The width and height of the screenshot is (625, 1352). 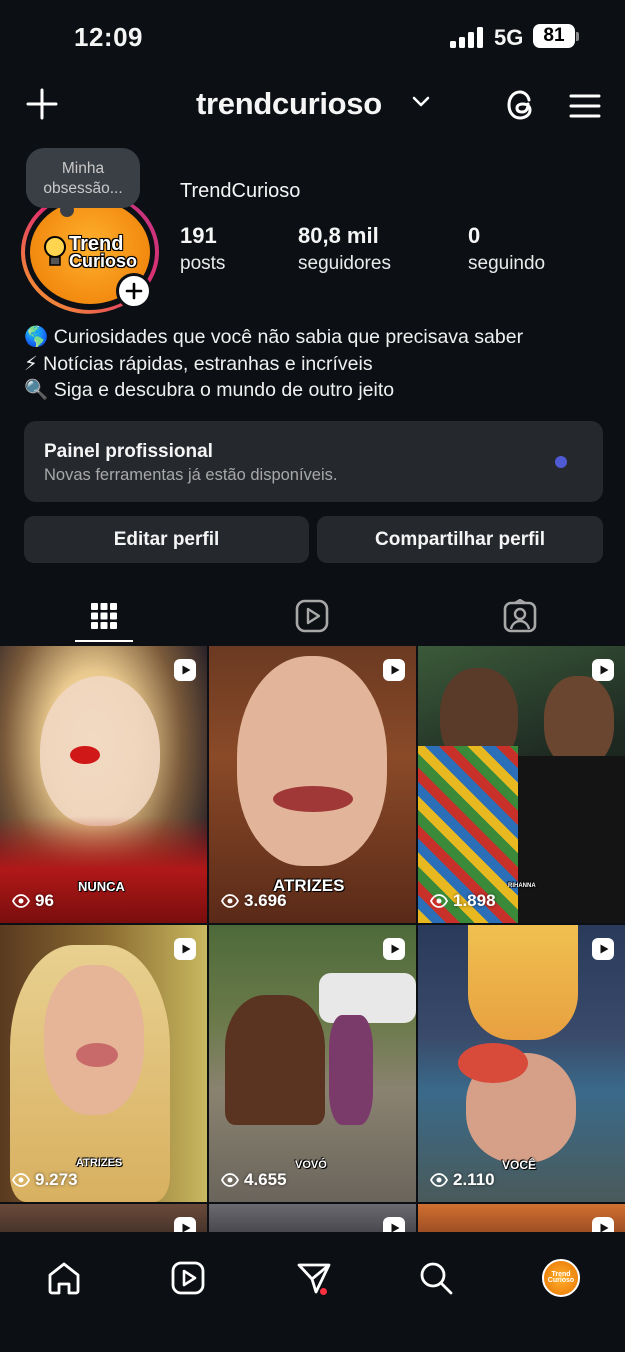 I want to click on nav-reels, so click(x=188, y=1278).